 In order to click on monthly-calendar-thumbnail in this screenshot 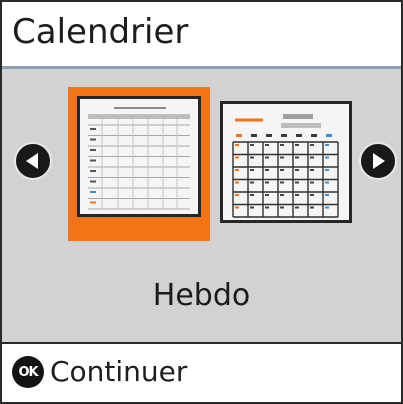, I will do `click(285, 166)`.